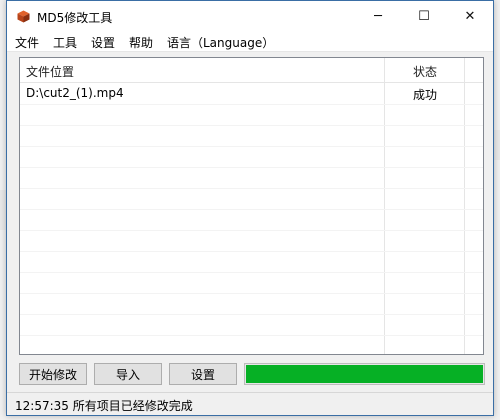  I want to click on column-header-path: 文件位置, so click(50, 71).